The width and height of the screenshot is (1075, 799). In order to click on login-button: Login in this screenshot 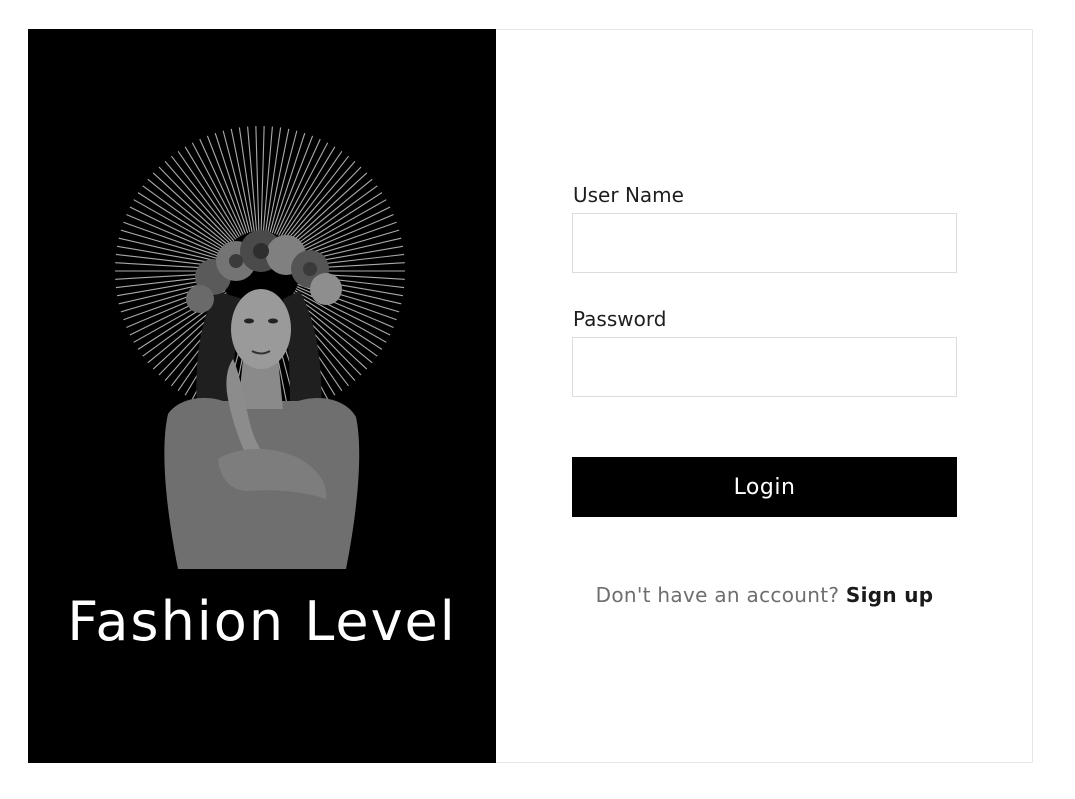, I will do `click(764, 487)`.